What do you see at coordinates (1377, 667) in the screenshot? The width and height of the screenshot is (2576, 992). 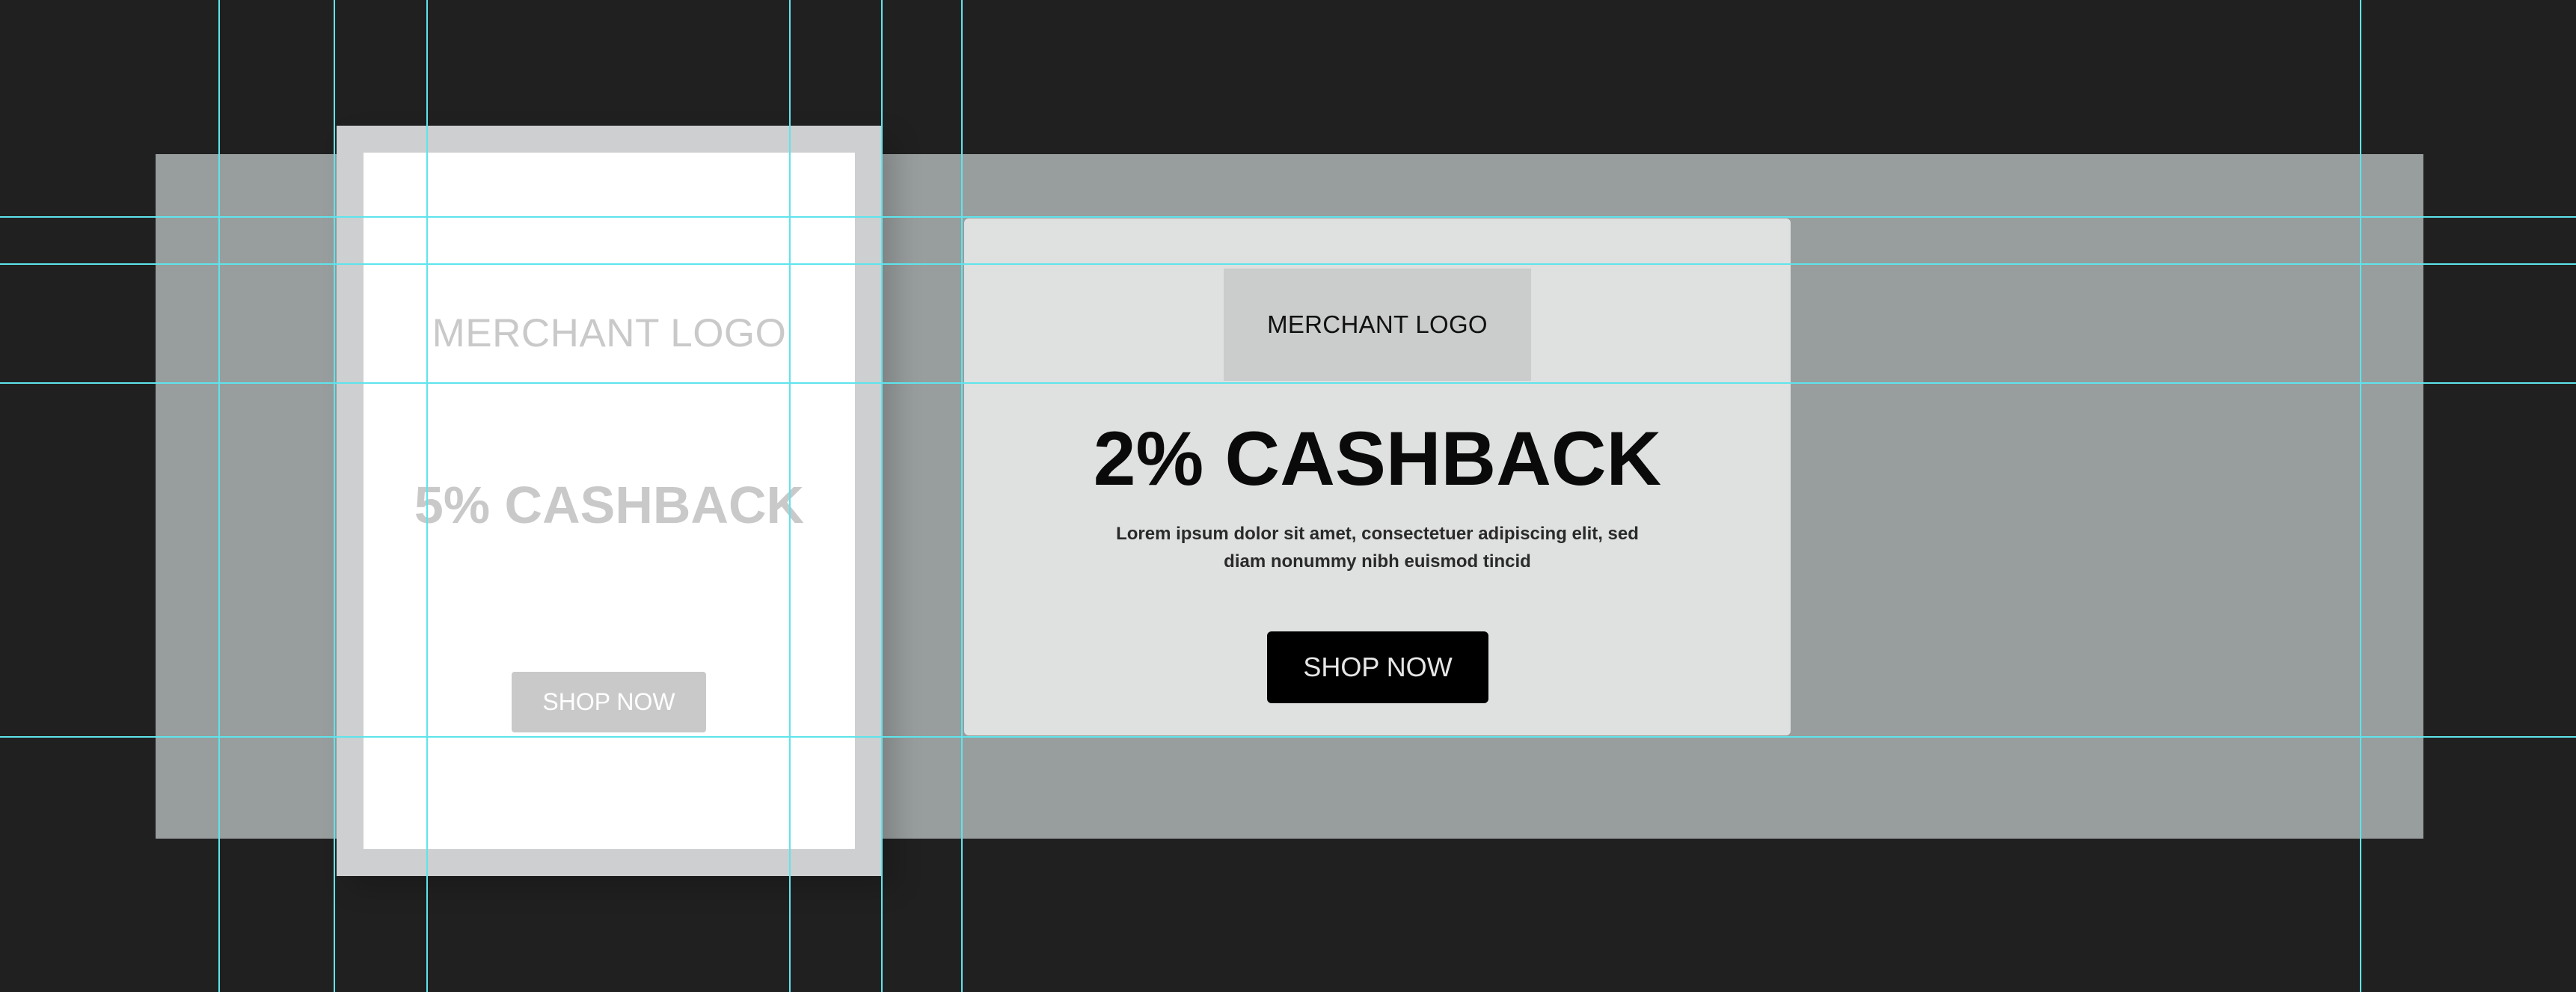 I see `desktop-shop-now-button: SHOP NOW` at bounding box center [1377, 667].